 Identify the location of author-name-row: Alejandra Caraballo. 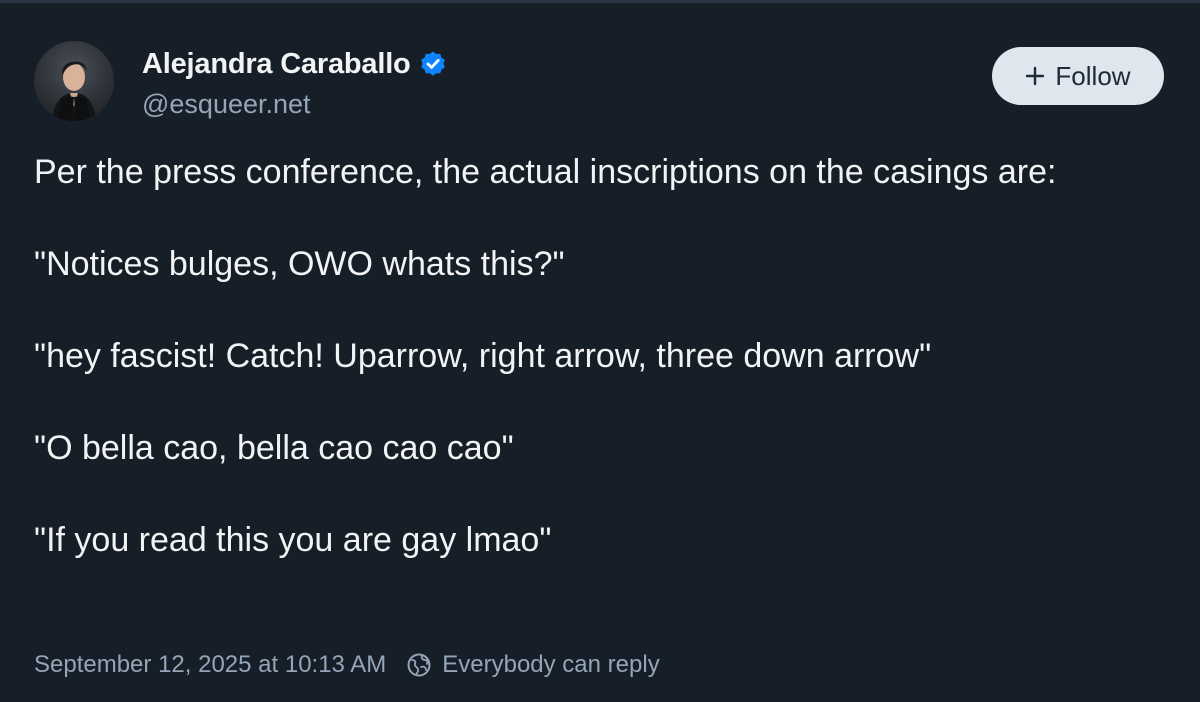
(294, 64).